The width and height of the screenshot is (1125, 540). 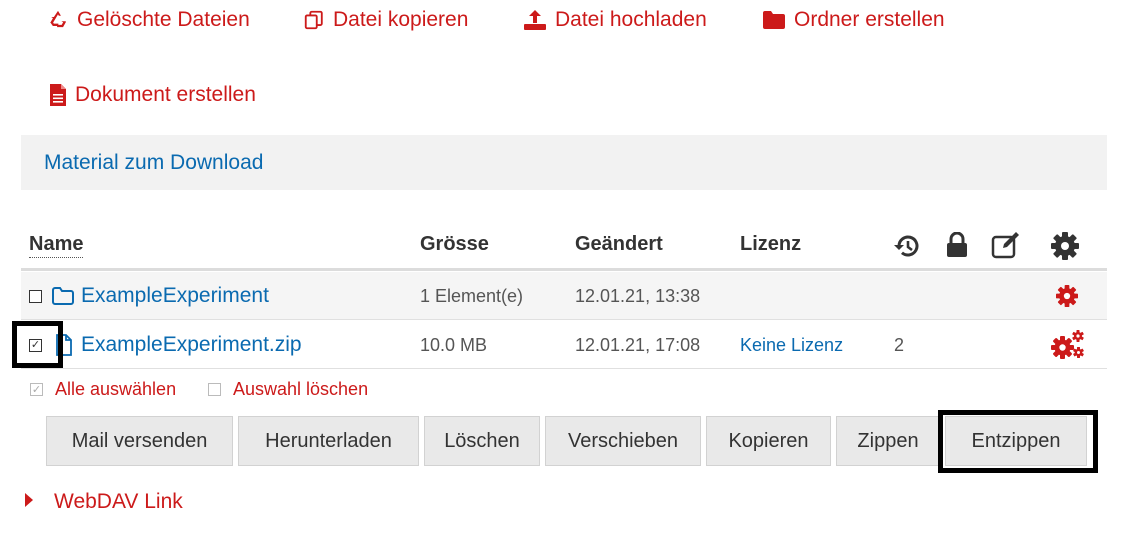 What do you see at coordinates (35, 345) in the screenshot?
I see `row-checkbox-checked: ✓` at bounding box center [35, 345].